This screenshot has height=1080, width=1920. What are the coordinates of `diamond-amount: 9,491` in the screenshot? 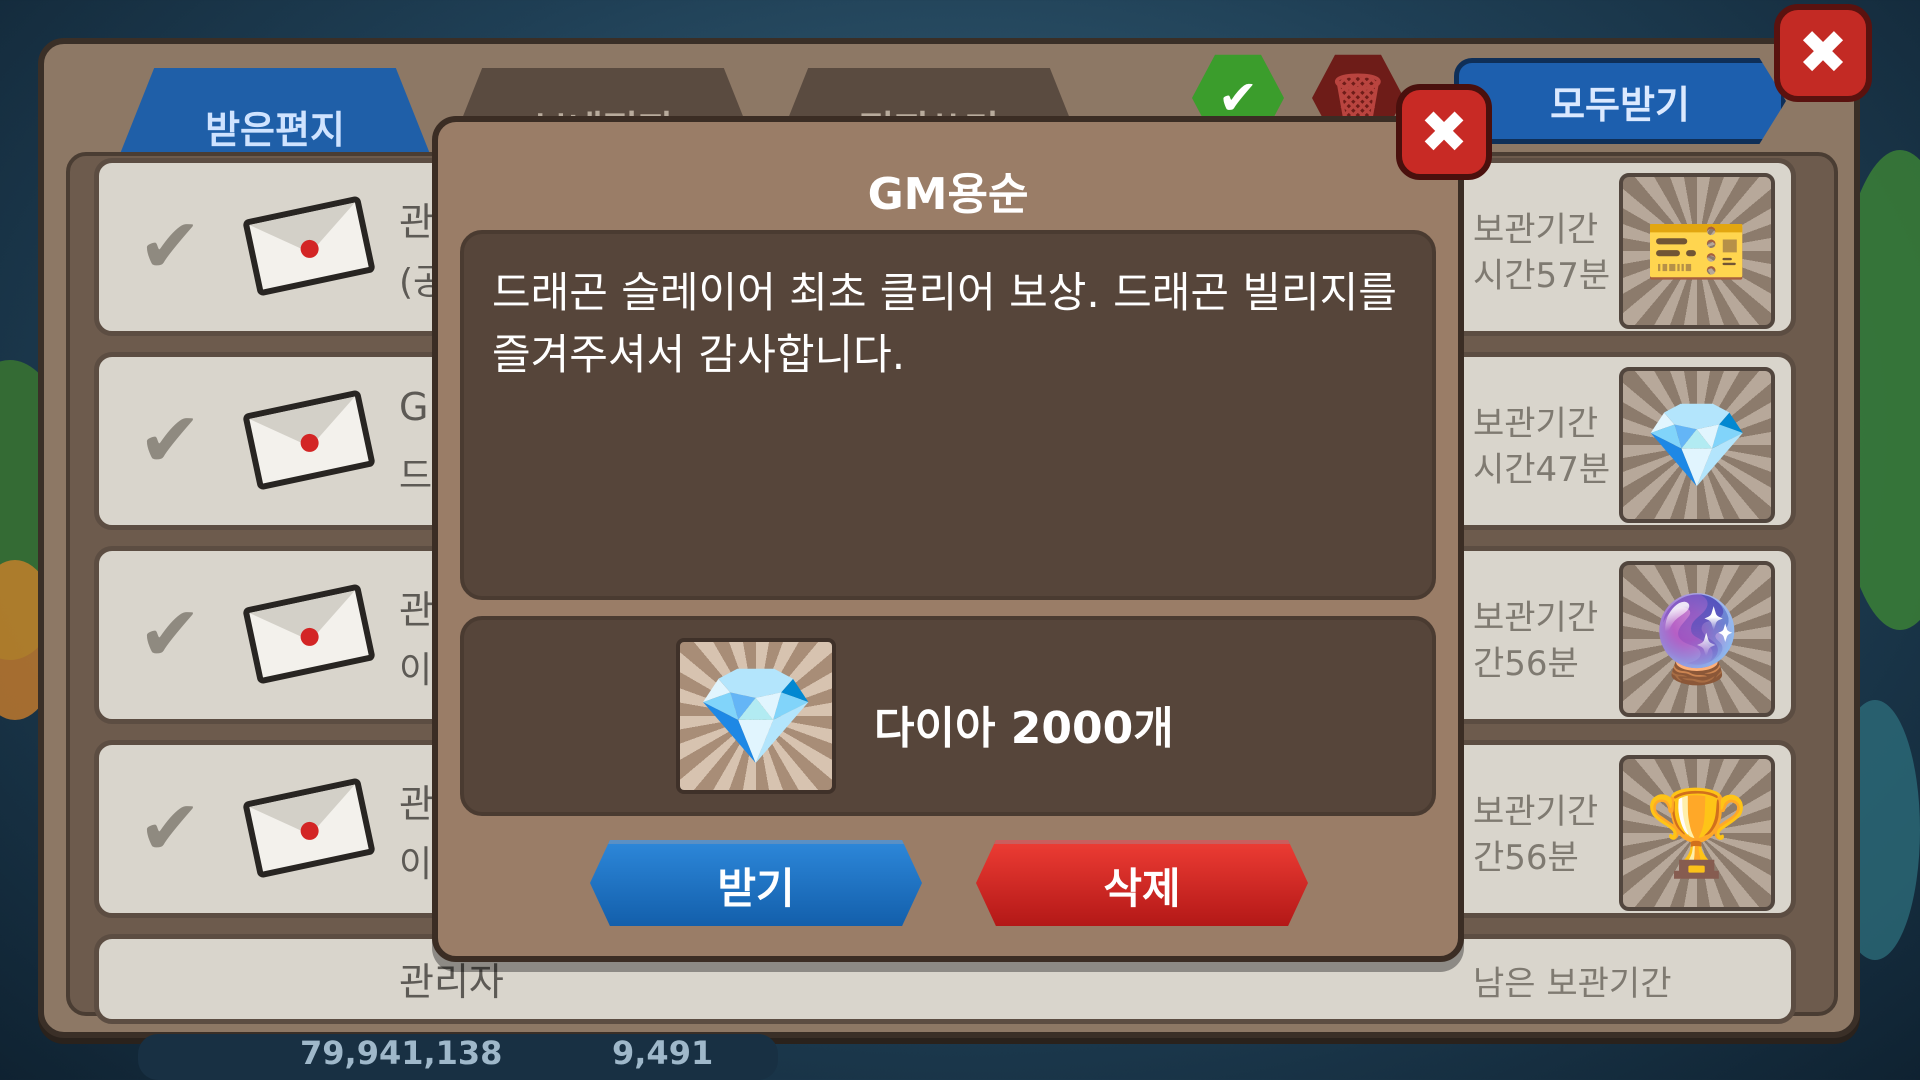 It's located at (663, 1053).